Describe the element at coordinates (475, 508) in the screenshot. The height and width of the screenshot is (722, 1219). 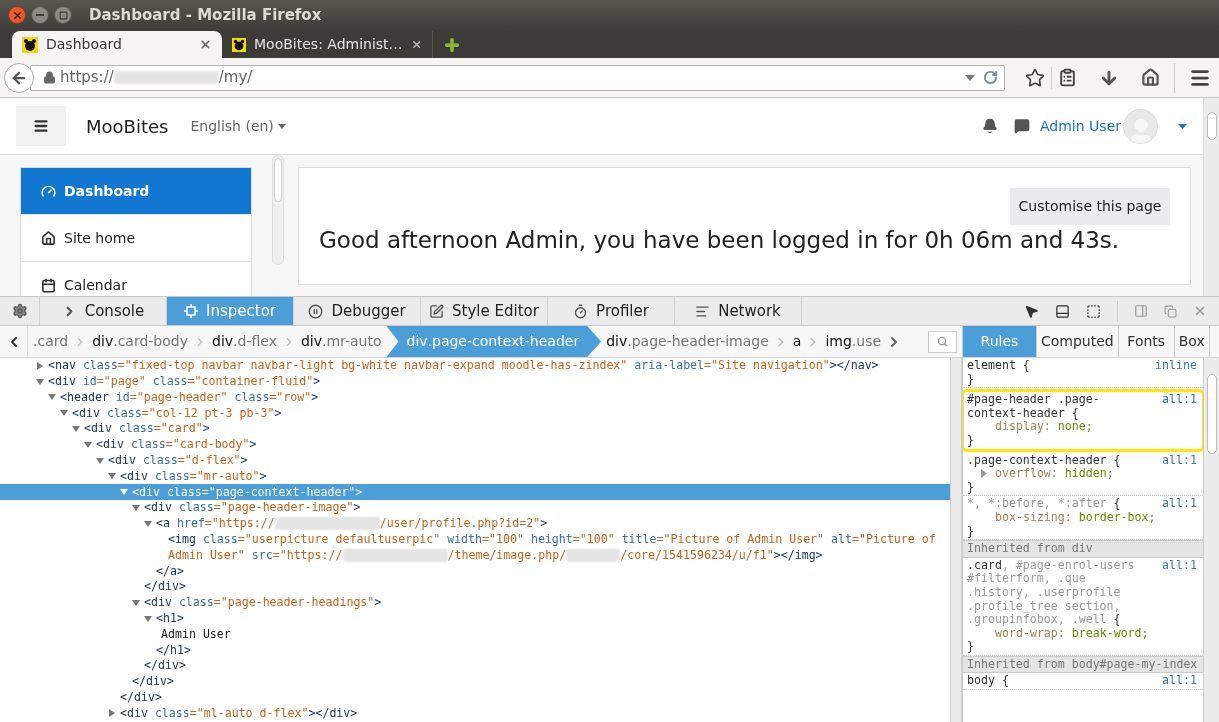
I see `tree-row: <div class="page-header-image">` at that location.